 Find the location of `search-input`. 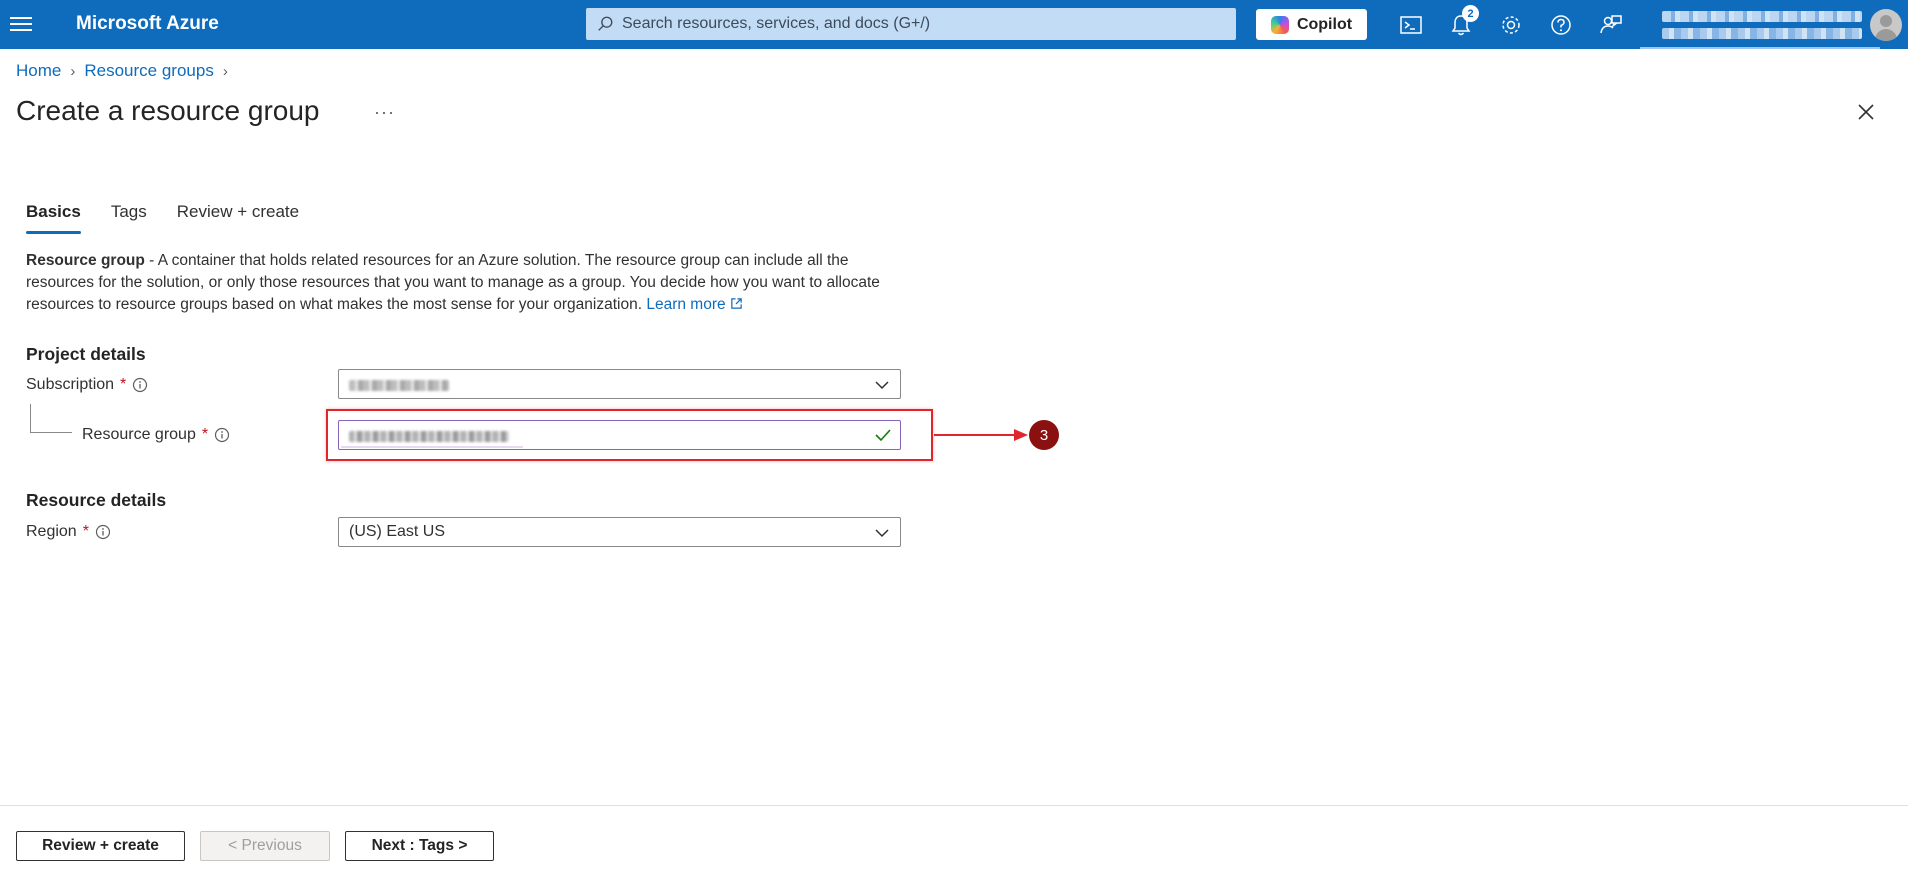

search-input is located at coordinates (922, 24).